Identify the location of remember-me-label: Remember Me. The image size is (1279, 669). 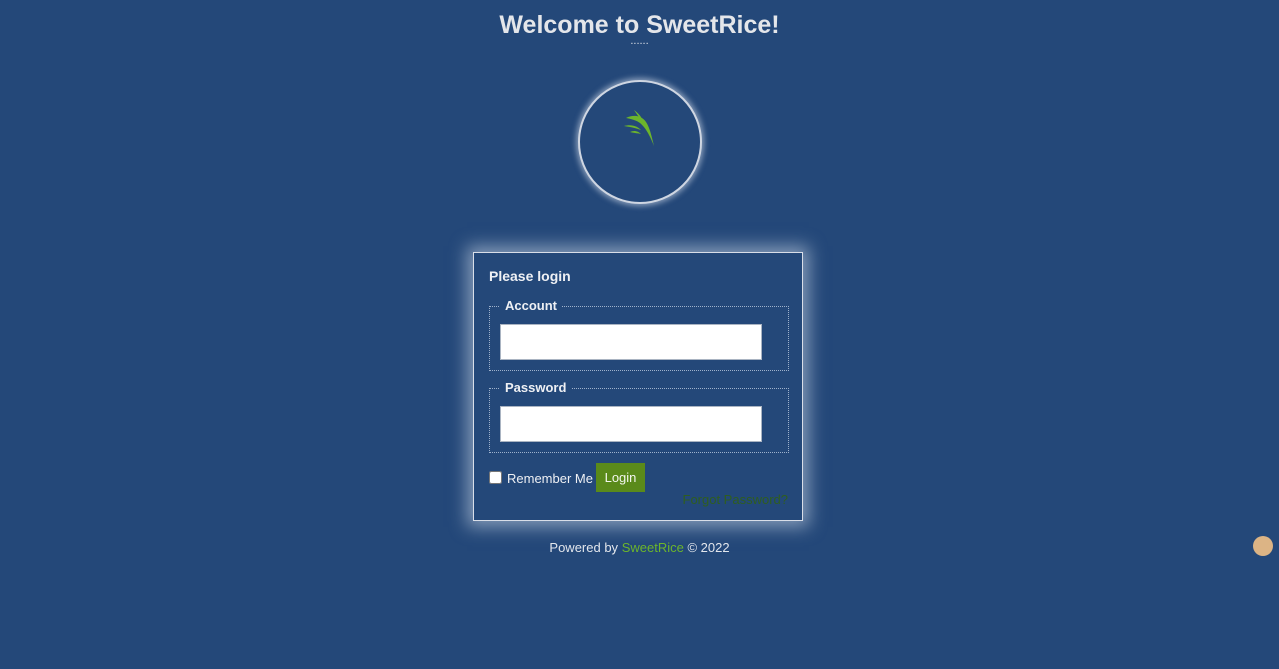
(550, 478).